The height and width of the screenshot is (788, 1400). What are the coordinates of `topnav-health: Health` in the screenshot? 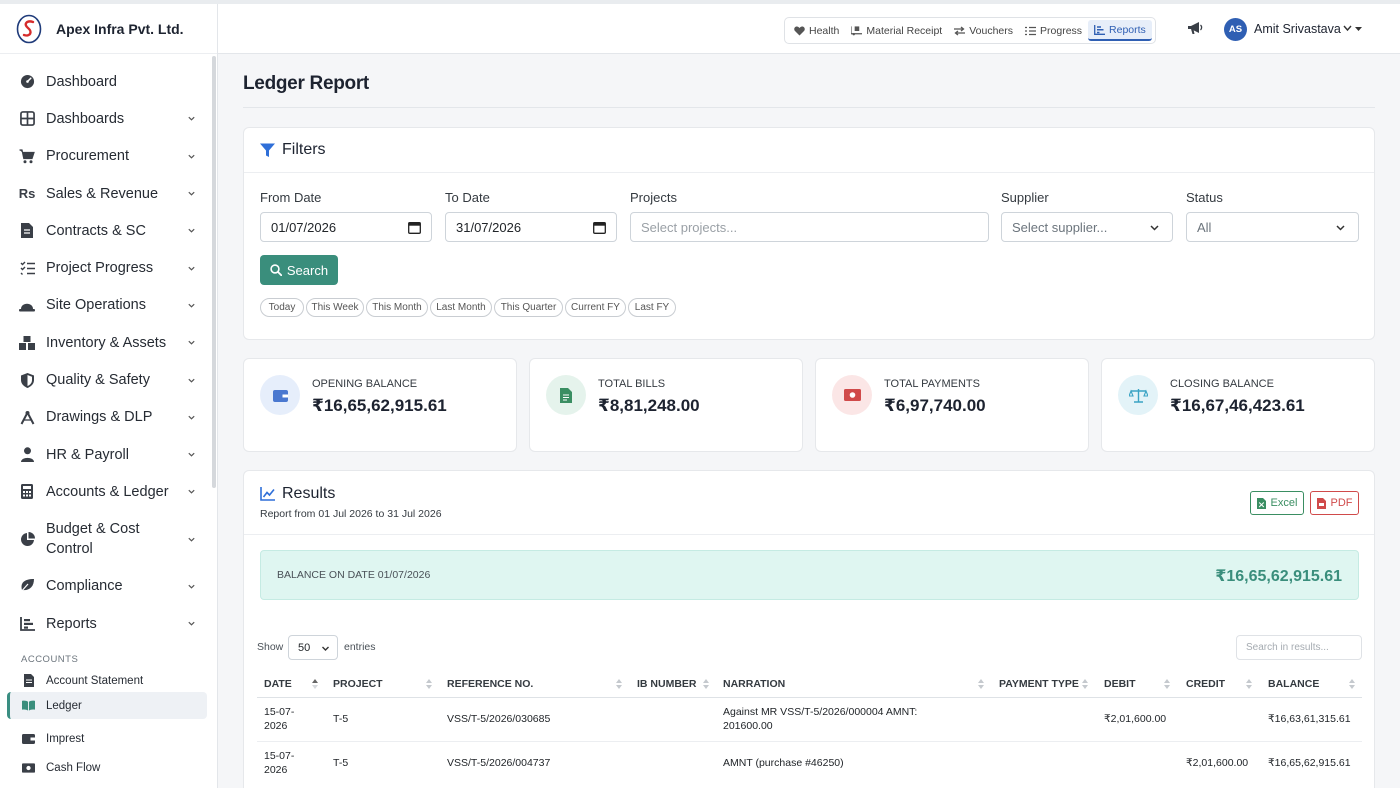 It's located at (816, 30).